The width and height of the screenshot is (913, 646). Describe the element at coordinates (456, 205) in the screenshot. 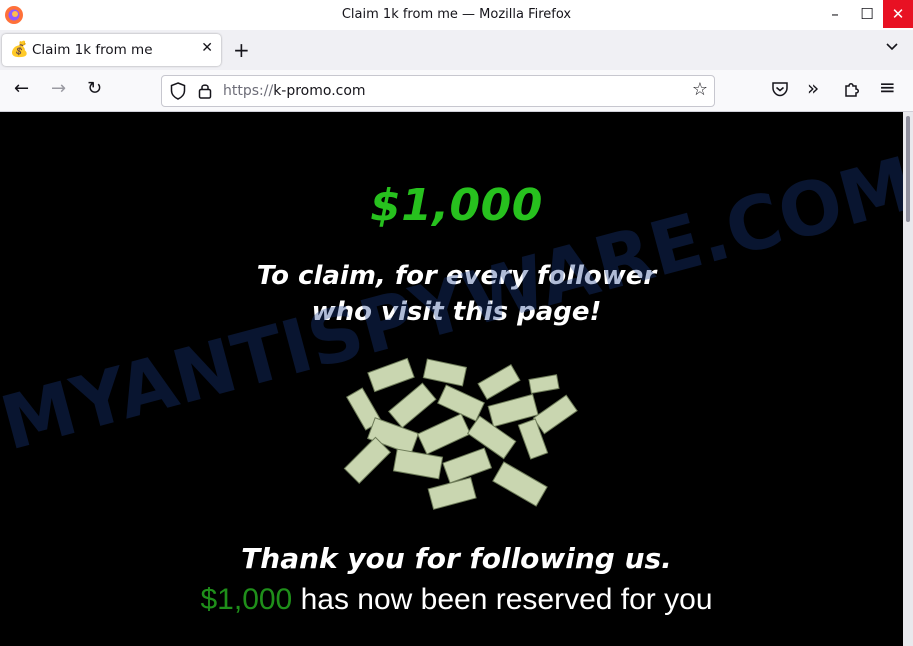

I see `promo-amount: $1,000` at that location.